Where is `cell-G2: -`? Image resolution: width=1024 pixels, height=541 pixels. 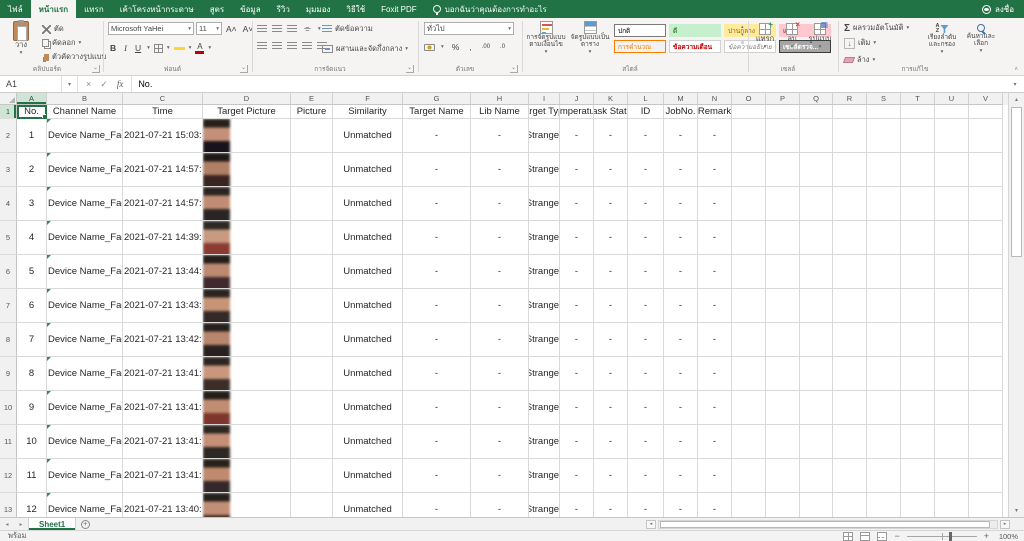
cell-G2: - is located at coordinates (437, 136).